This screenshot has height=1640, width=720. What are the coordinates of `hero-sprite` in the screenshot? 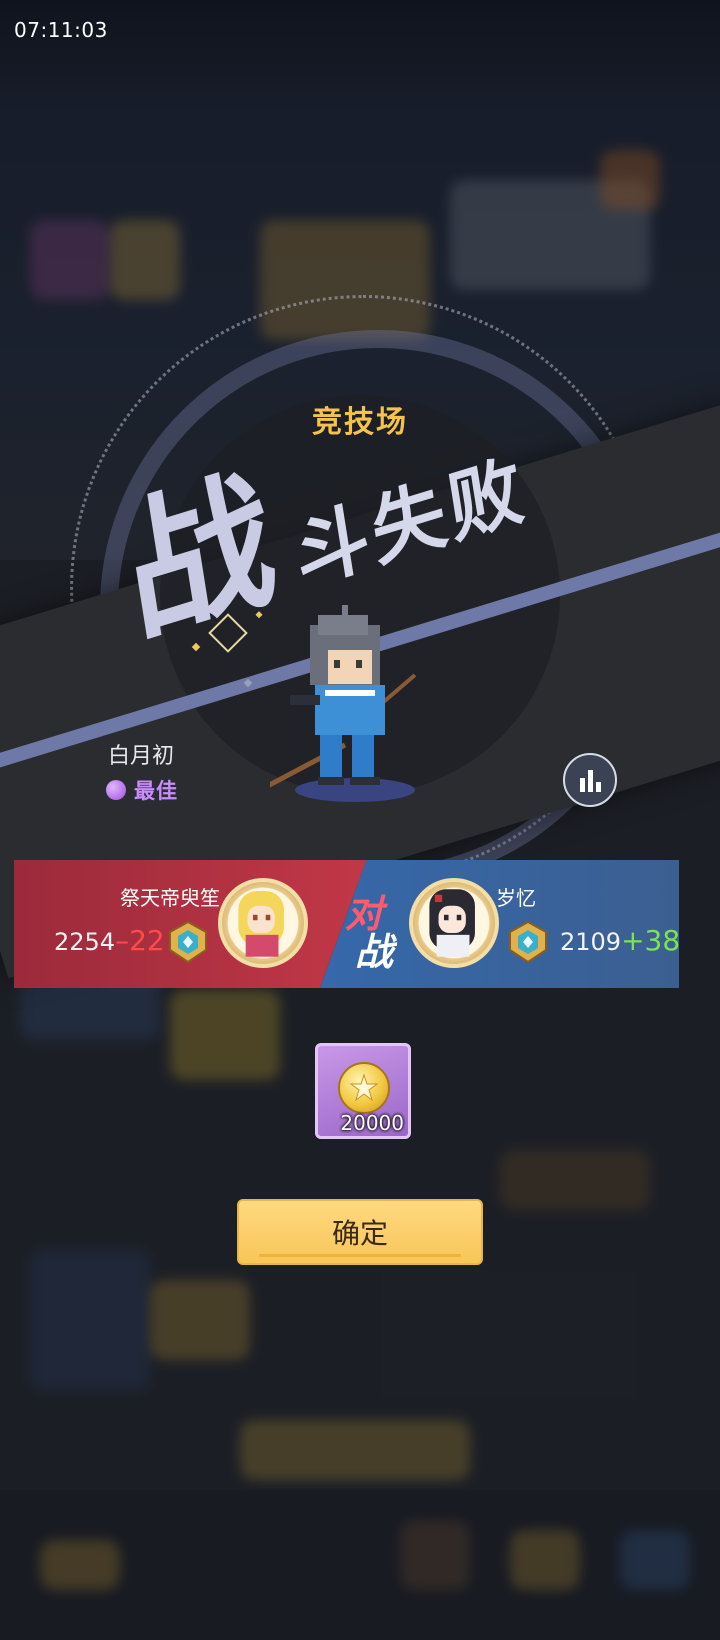 It's located at (343, 703).